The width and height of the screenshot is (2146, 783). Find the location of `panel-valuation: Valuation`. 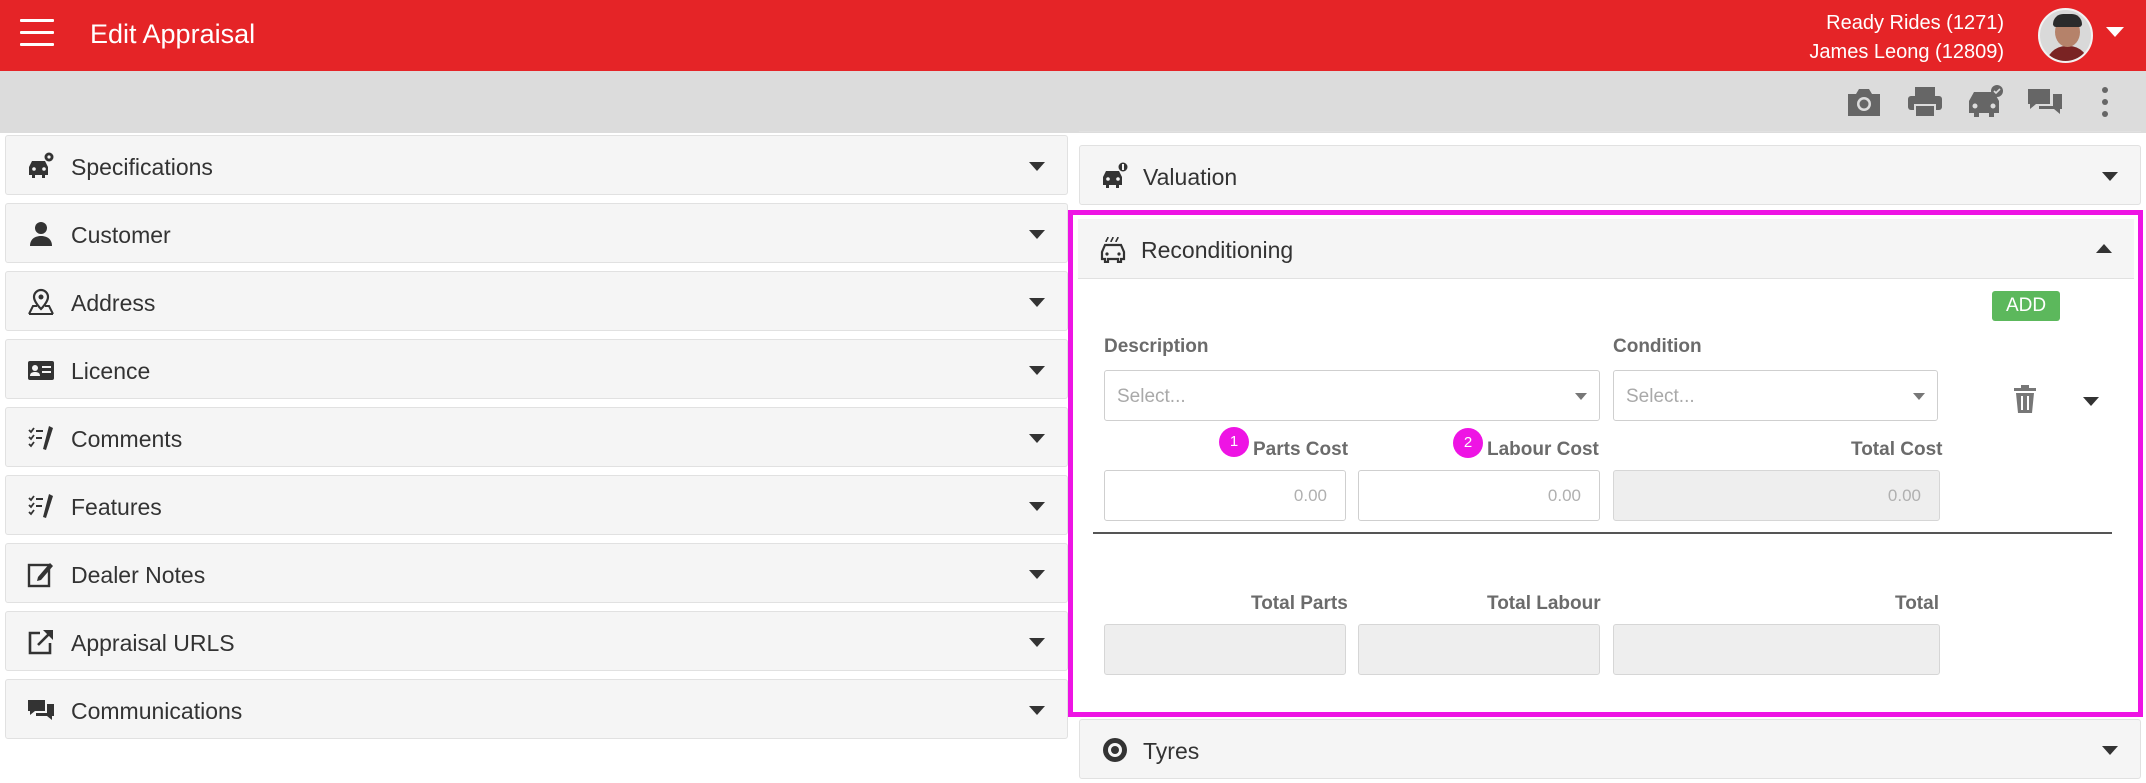

panel-valuation: Valuation is located at coordinates (1610, 175).